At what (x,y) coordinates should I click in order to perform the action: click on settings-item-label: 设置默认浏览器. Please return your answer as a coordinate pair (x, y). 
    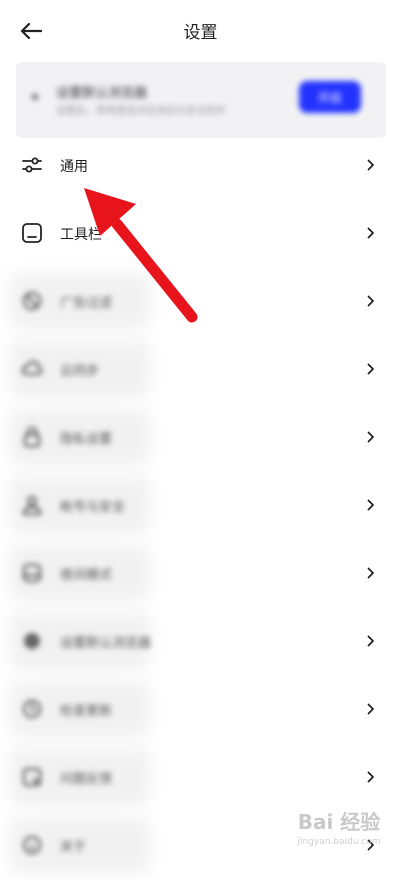
    Looking at the image, I should click on (106, 643).